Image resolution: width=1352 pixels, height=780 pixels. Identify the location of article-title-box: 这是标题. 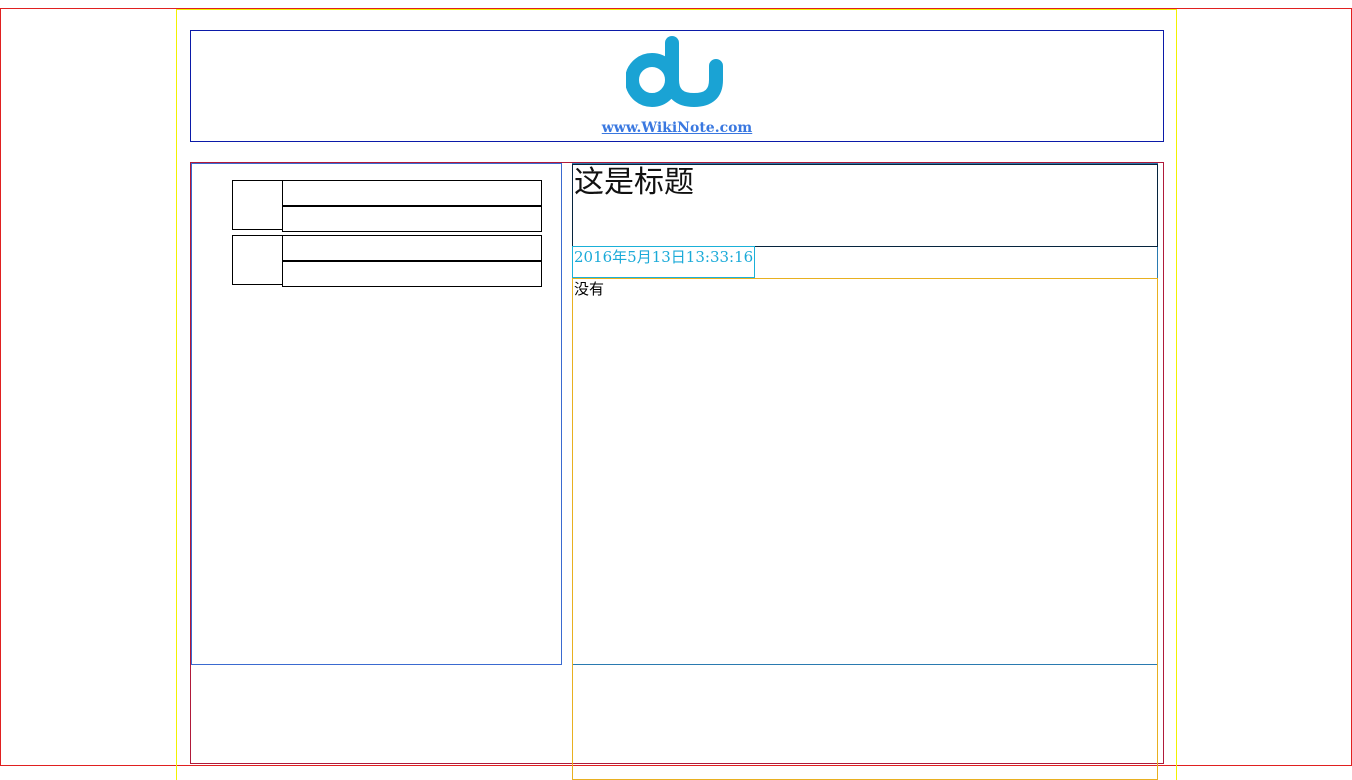
(865, 205).